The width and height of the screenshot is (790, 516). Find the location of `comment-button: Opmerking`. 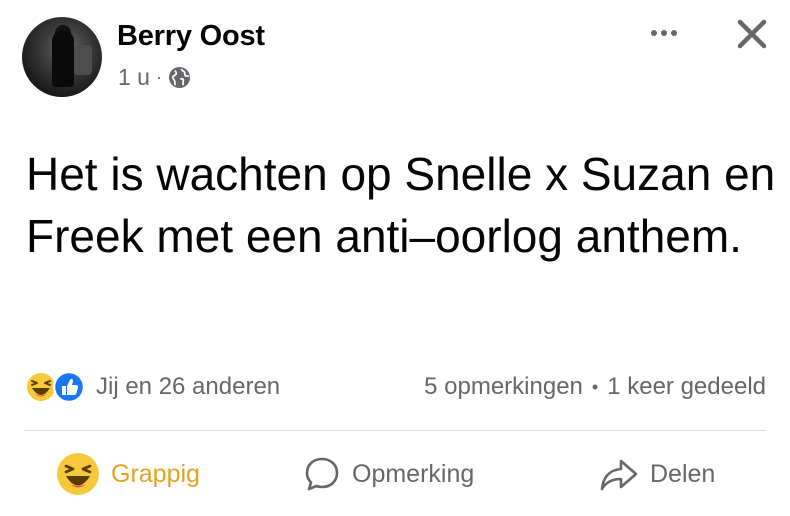

comment-button: Opmerking is located at coordinates (388, 474).